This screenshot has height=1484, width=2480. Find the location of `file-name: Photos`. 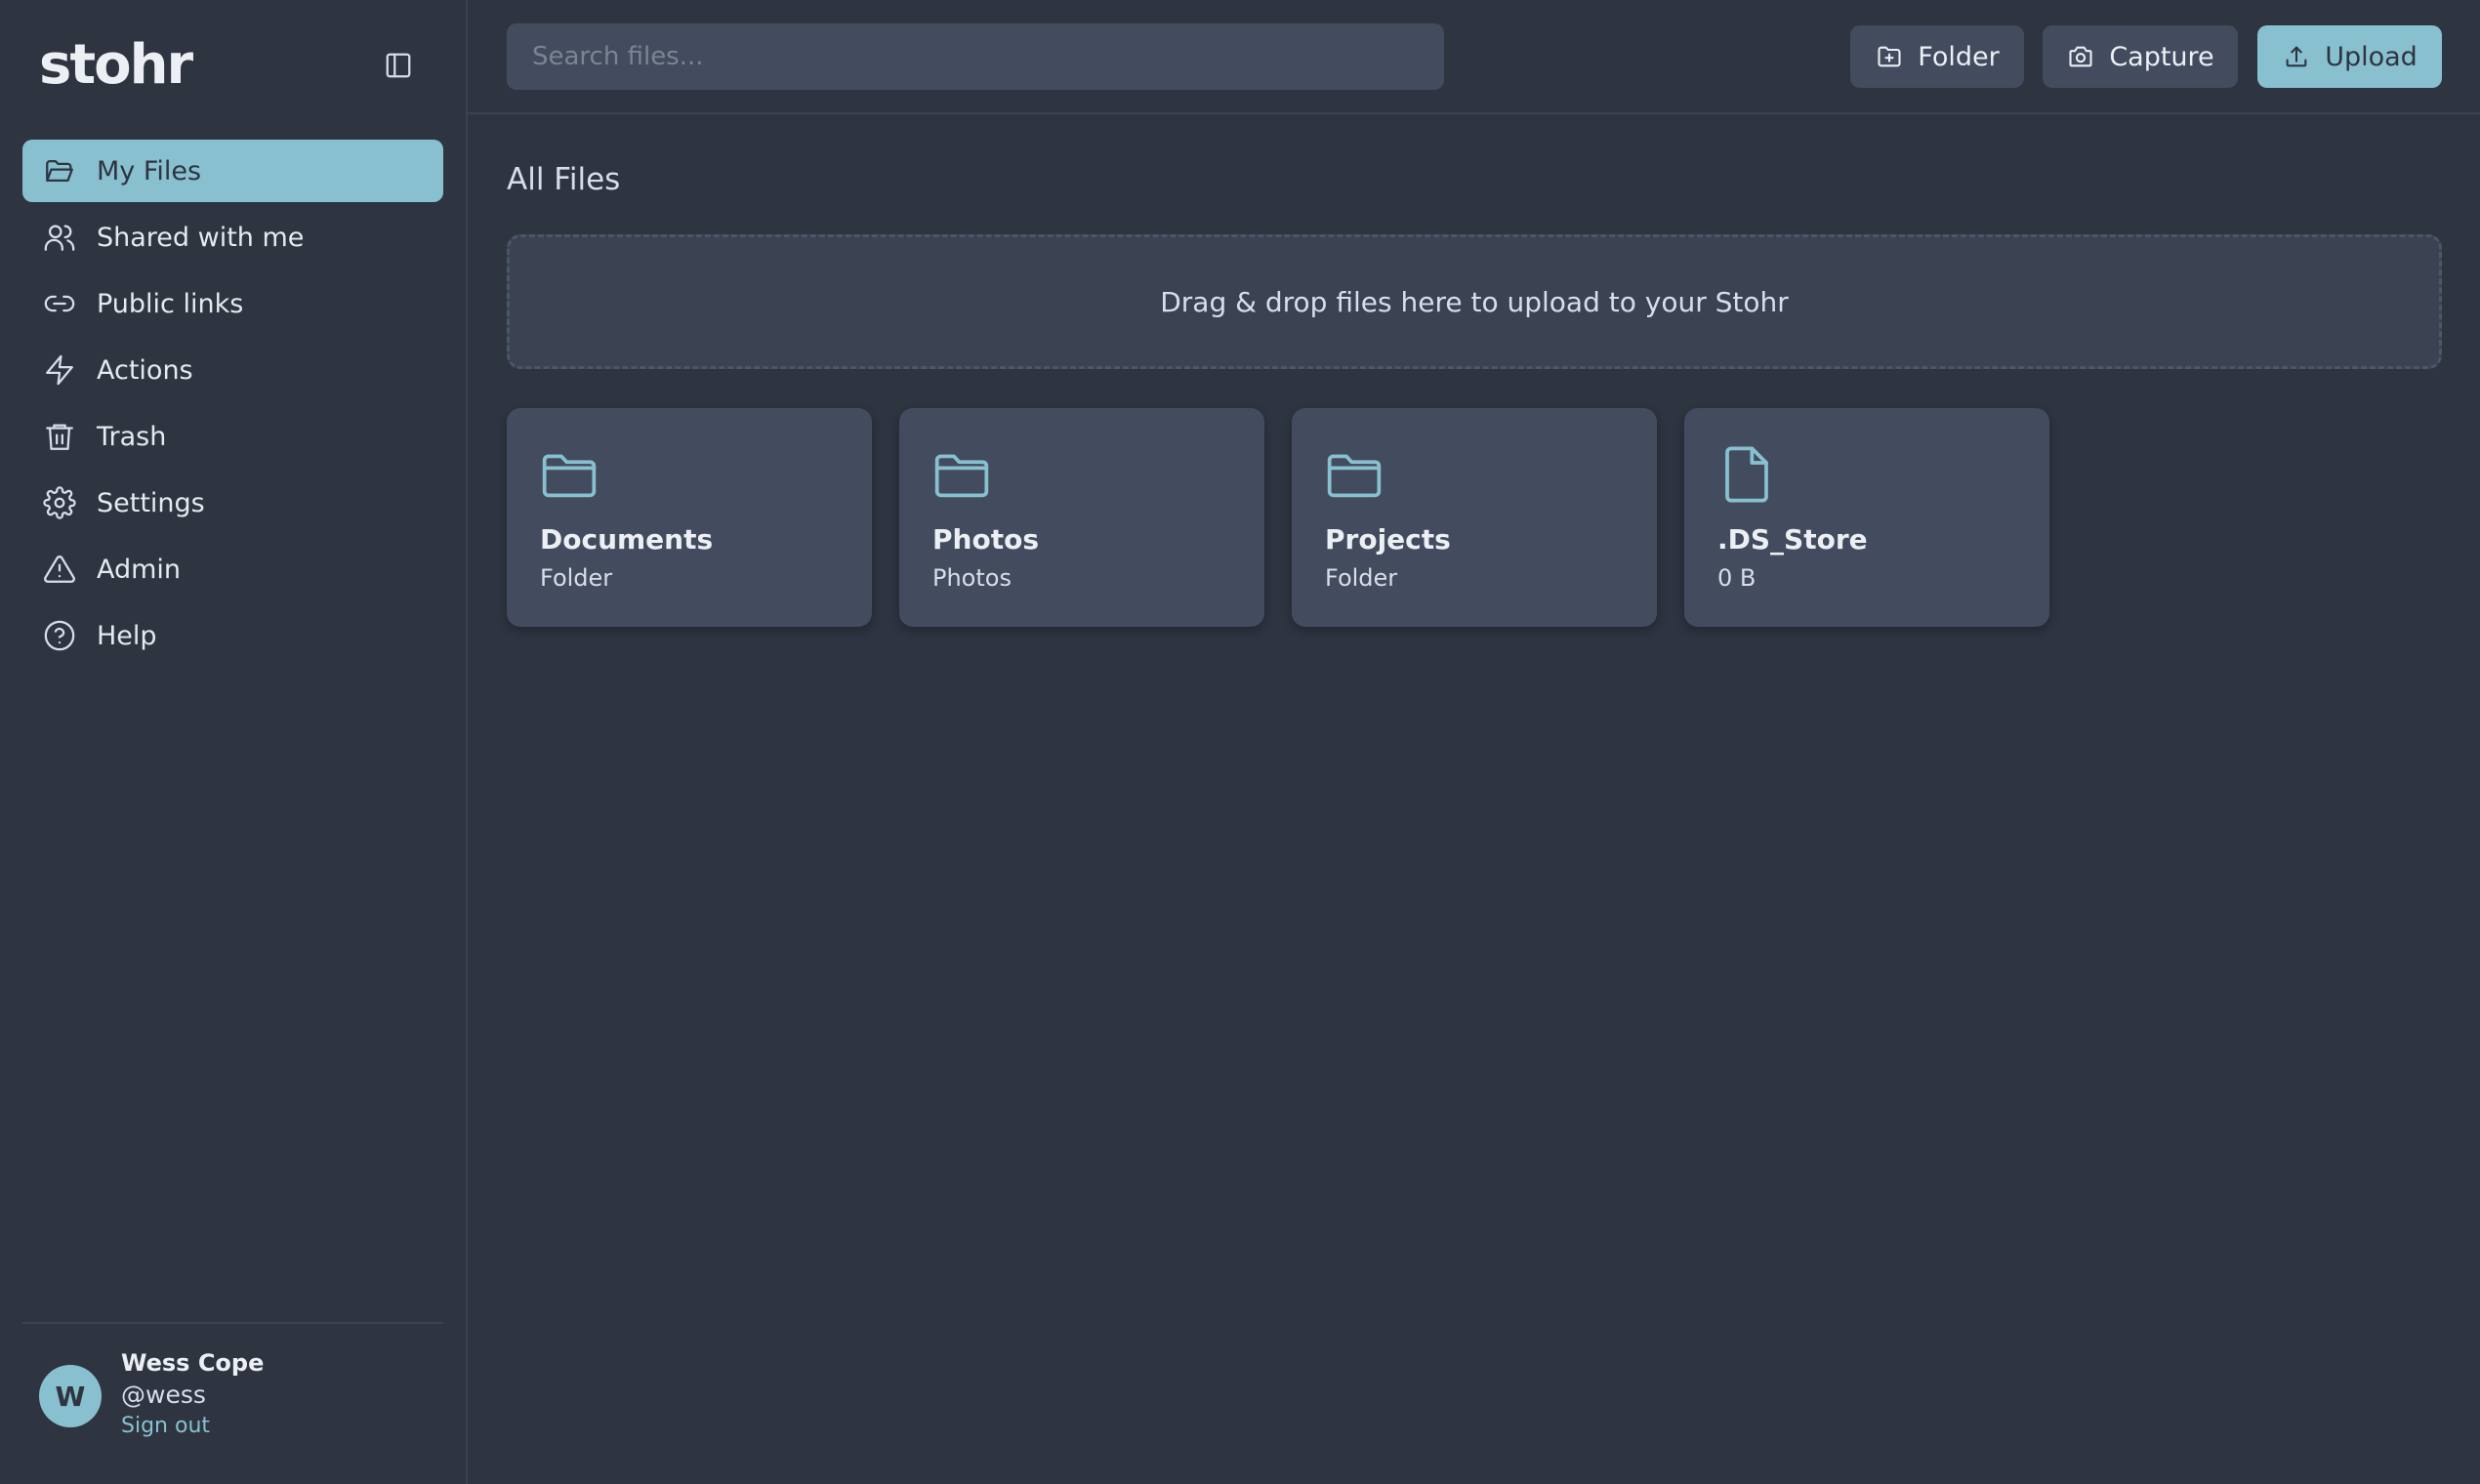

file-name: Photos is located at coordinates (986, 540).